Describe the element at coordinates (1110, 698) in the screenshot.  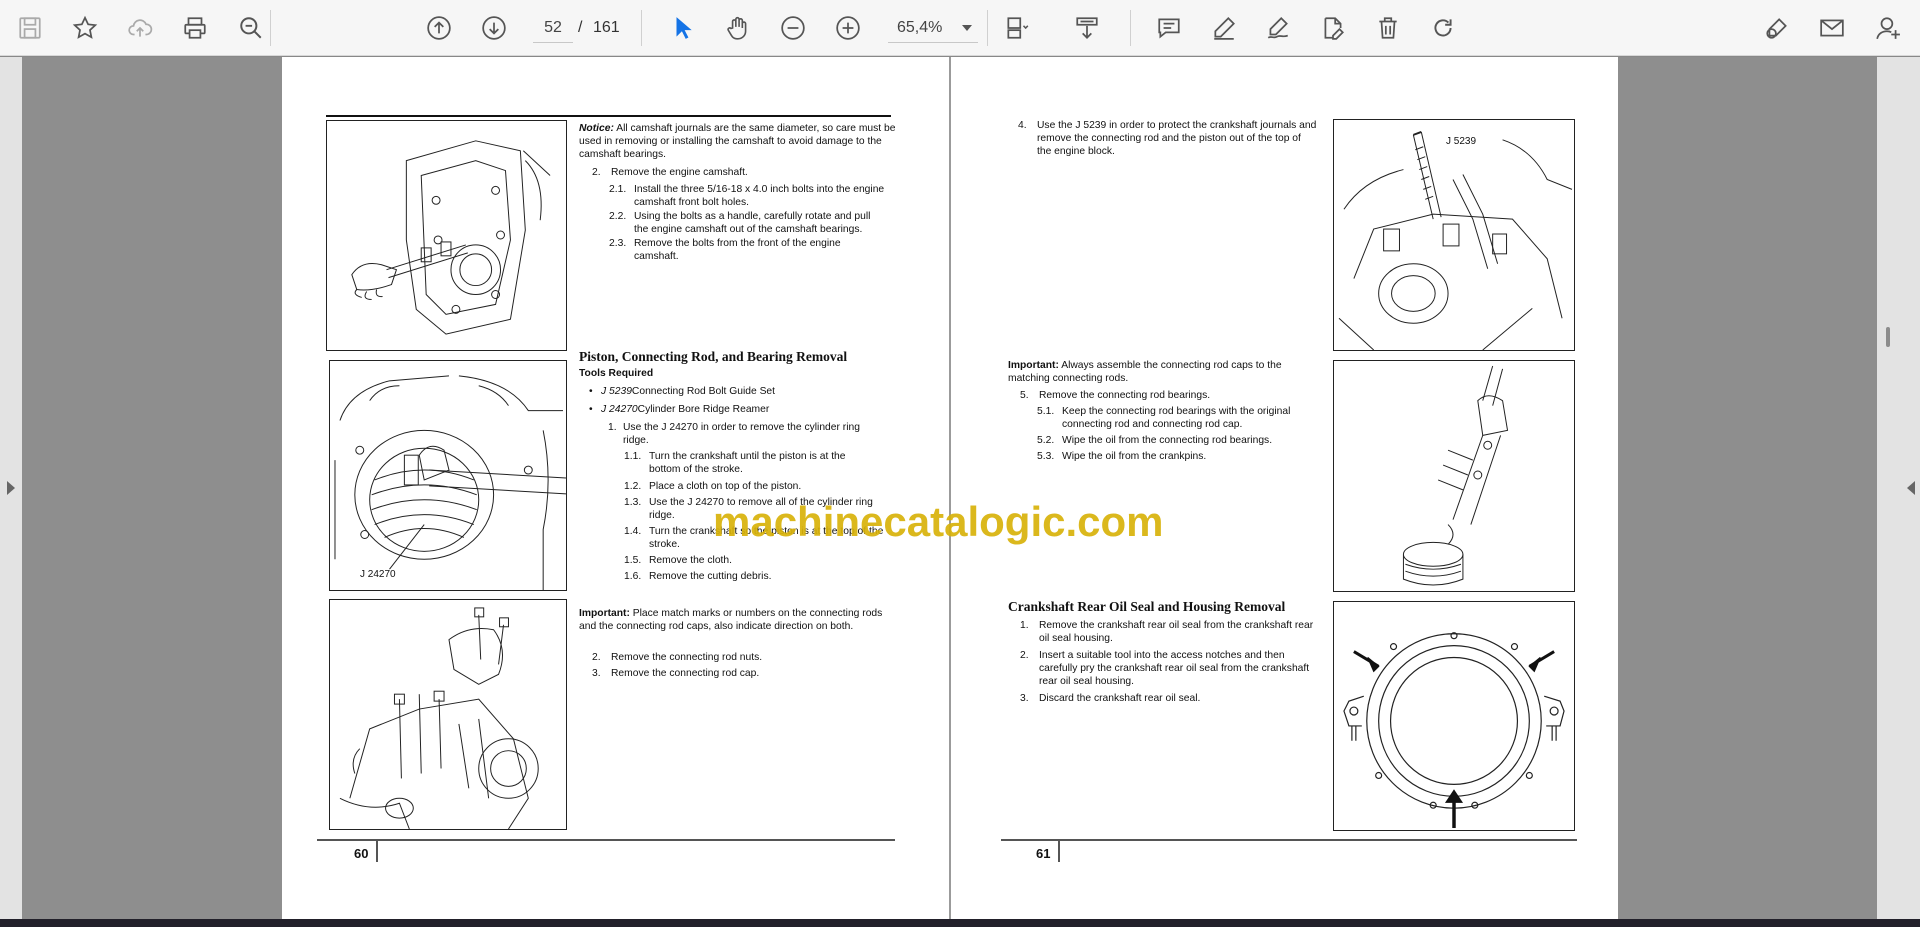
I see `step-3-discard: 3. Discard the crankshaft rear oil seal.` at that location.